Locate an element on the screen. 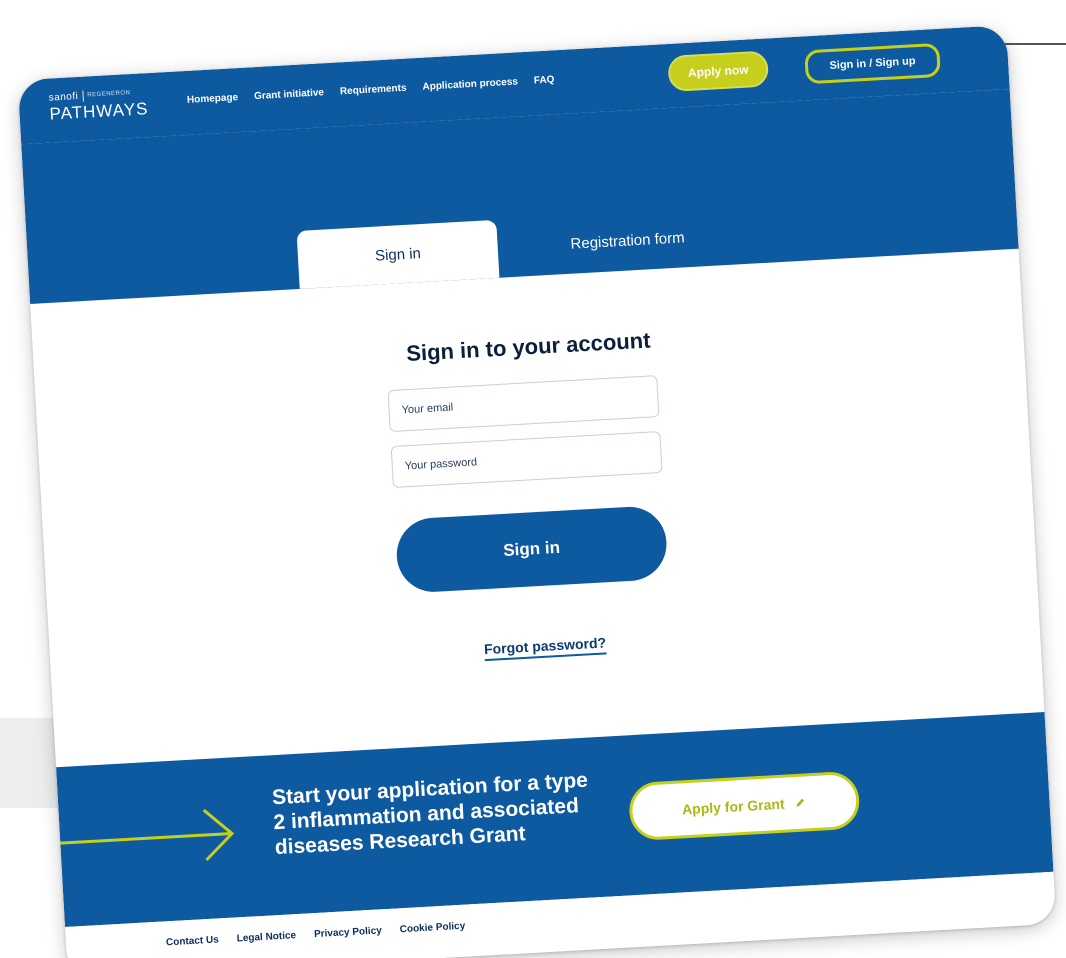  logo-pathways: PATHWAYS is located at coordinates (99, 111).